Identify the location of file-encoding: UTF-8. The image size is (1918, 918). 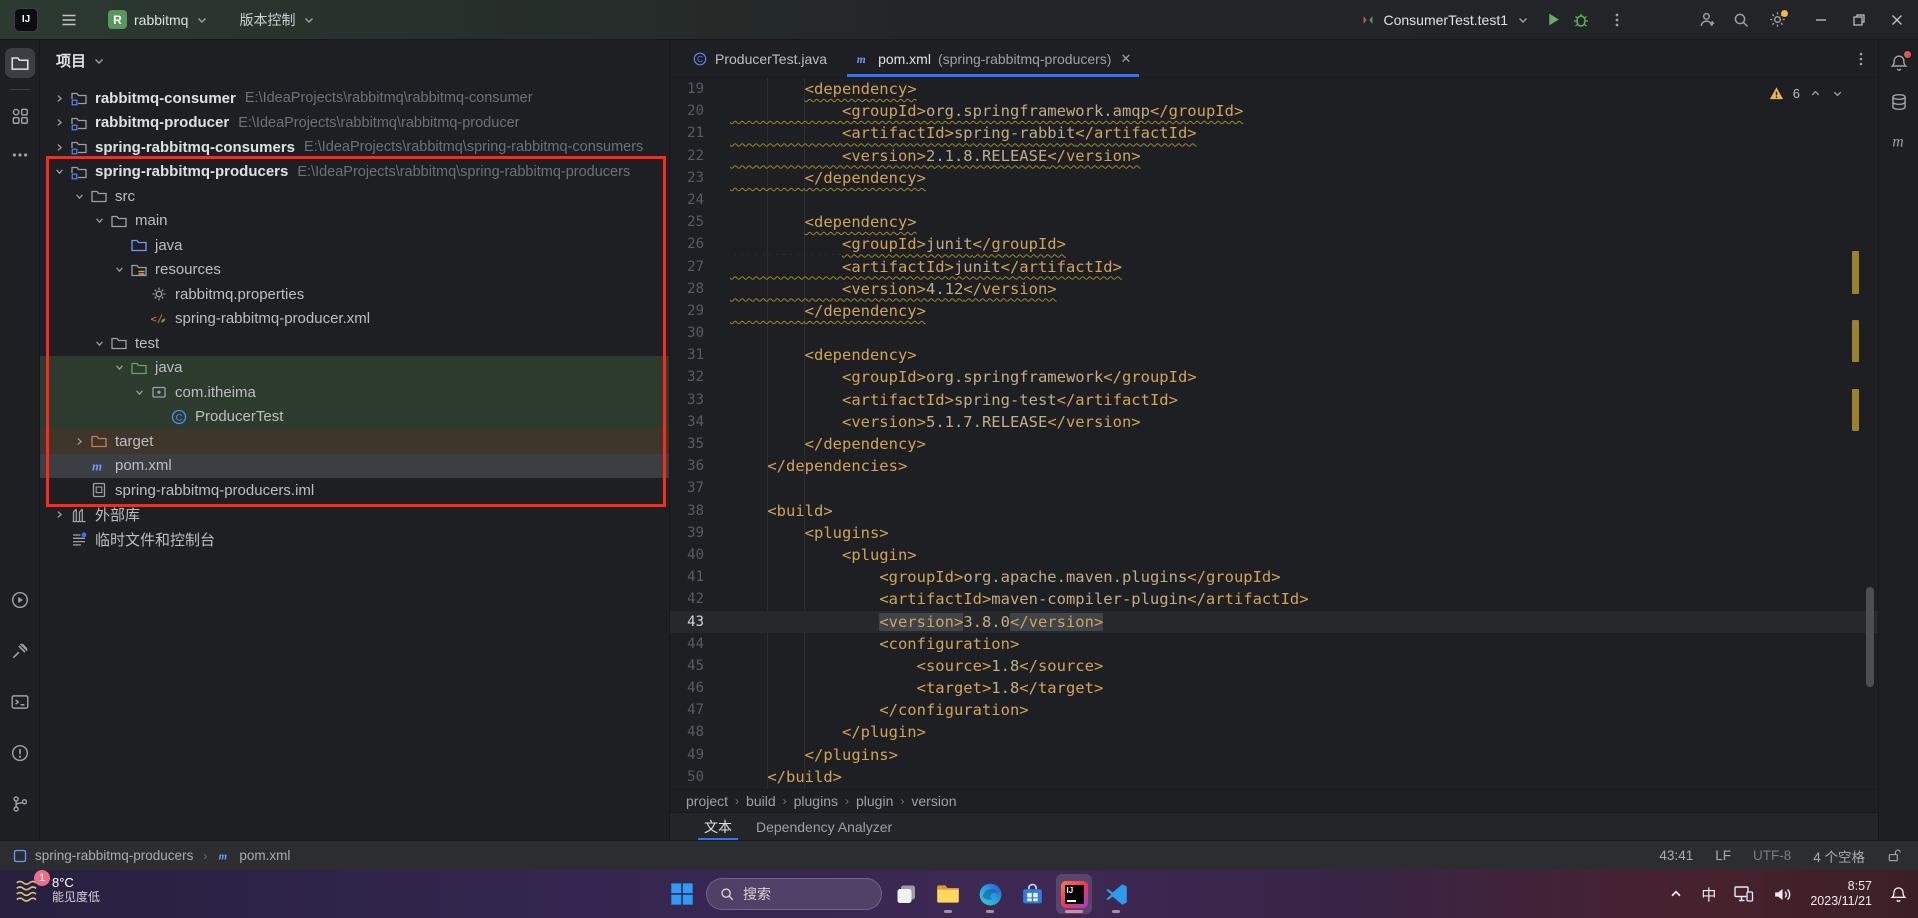
(1772, 855).